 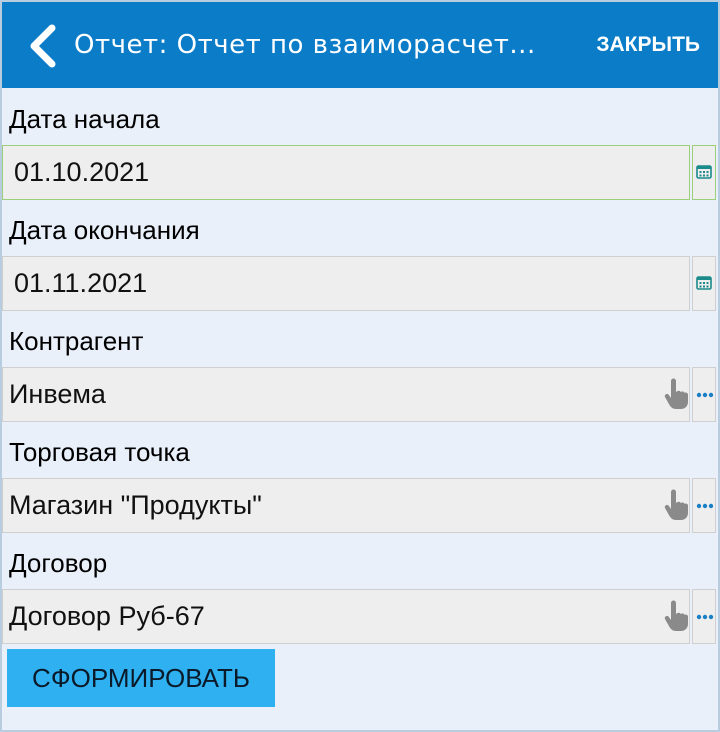 I want to click on start-date-field: 01.10.2021, so click(x=346, y=172).